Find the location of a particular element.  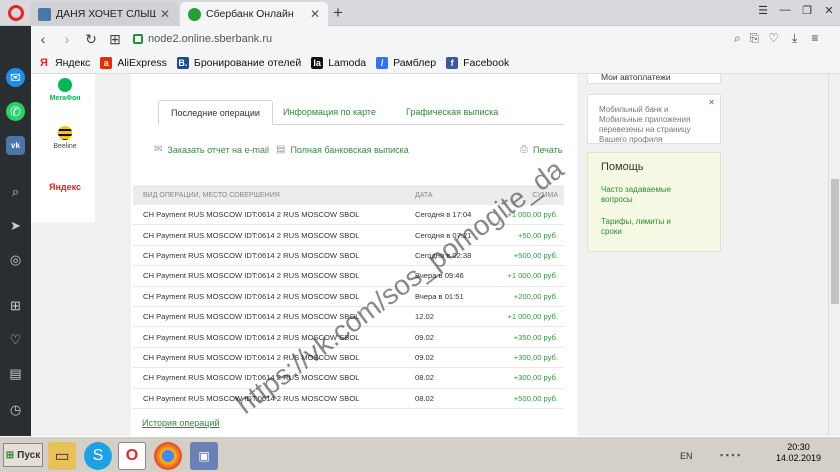

partner-label: МегаФон is located at coordinates (65, 98).